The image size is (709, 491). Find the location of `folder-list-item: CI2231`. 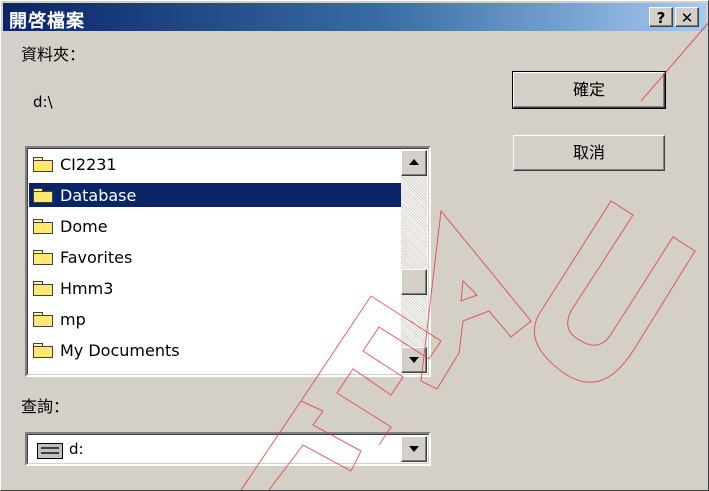

folder-list-item: CI2231 is located at coordinates (80, 164).